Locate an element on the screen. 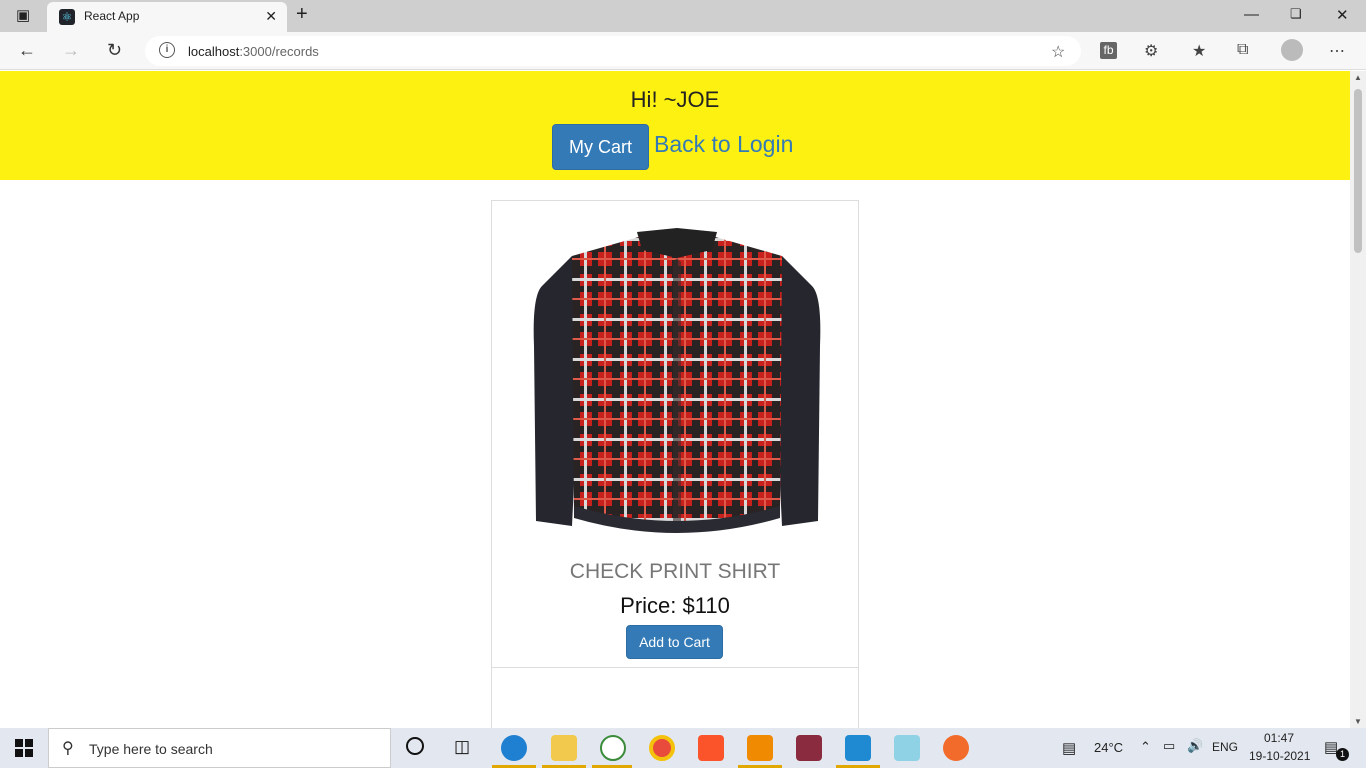  app-icon is located at coordinates (907, 748).